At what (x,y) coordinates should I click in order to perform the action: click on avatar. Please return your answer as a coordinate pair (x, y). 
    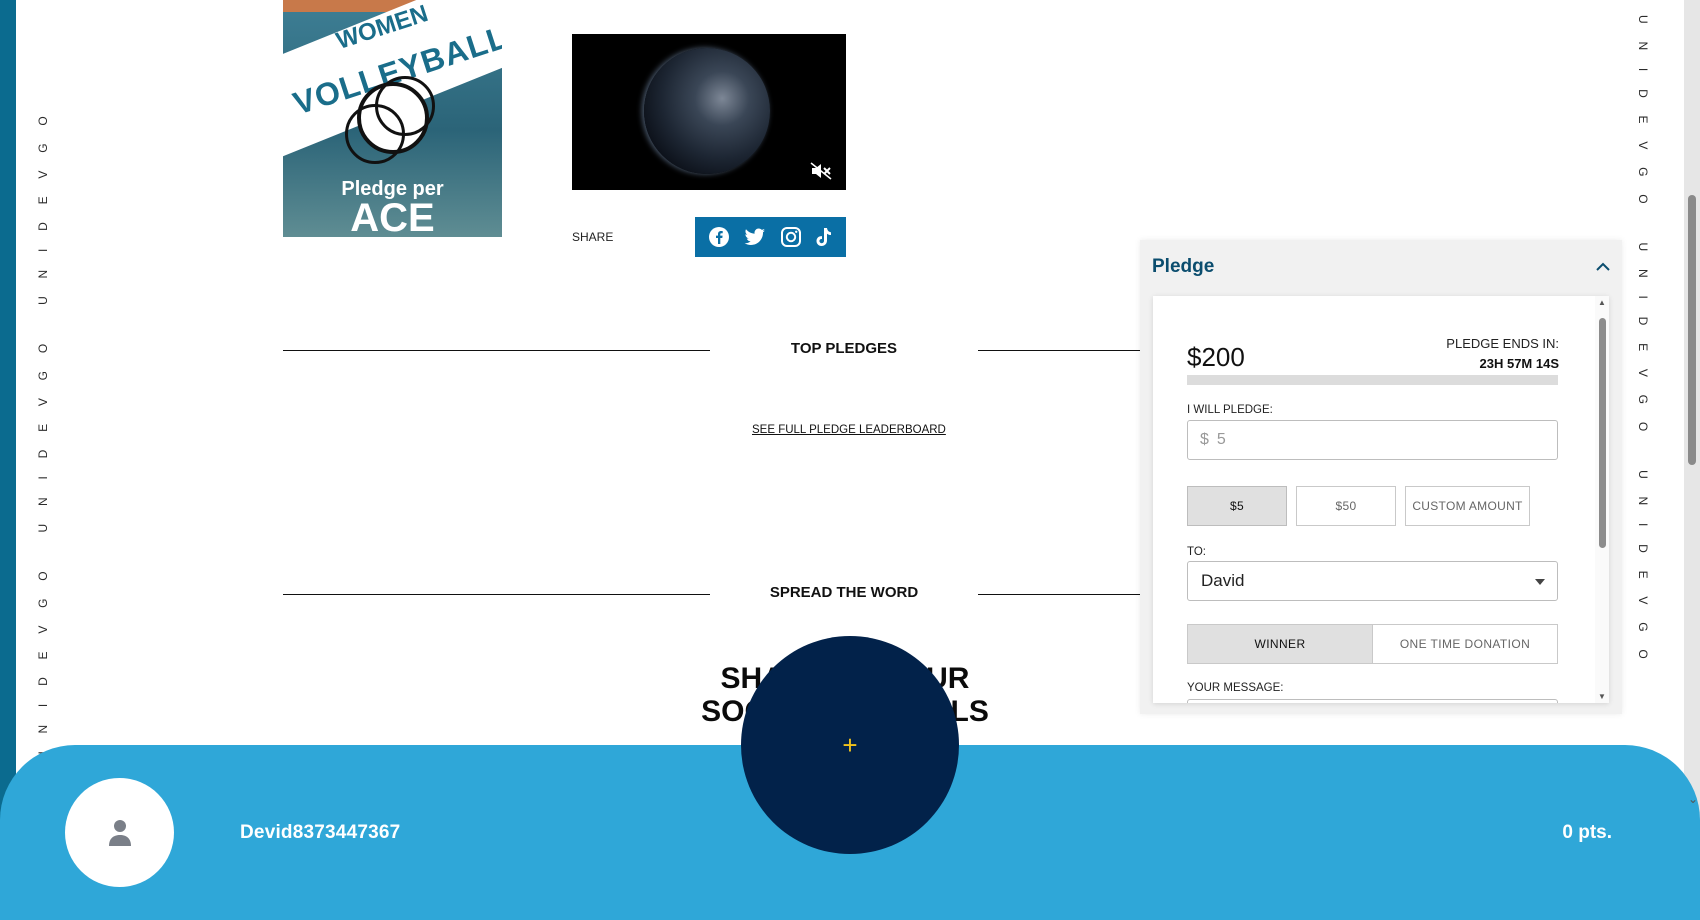
    Looking at the image, I should click on (119, 832).